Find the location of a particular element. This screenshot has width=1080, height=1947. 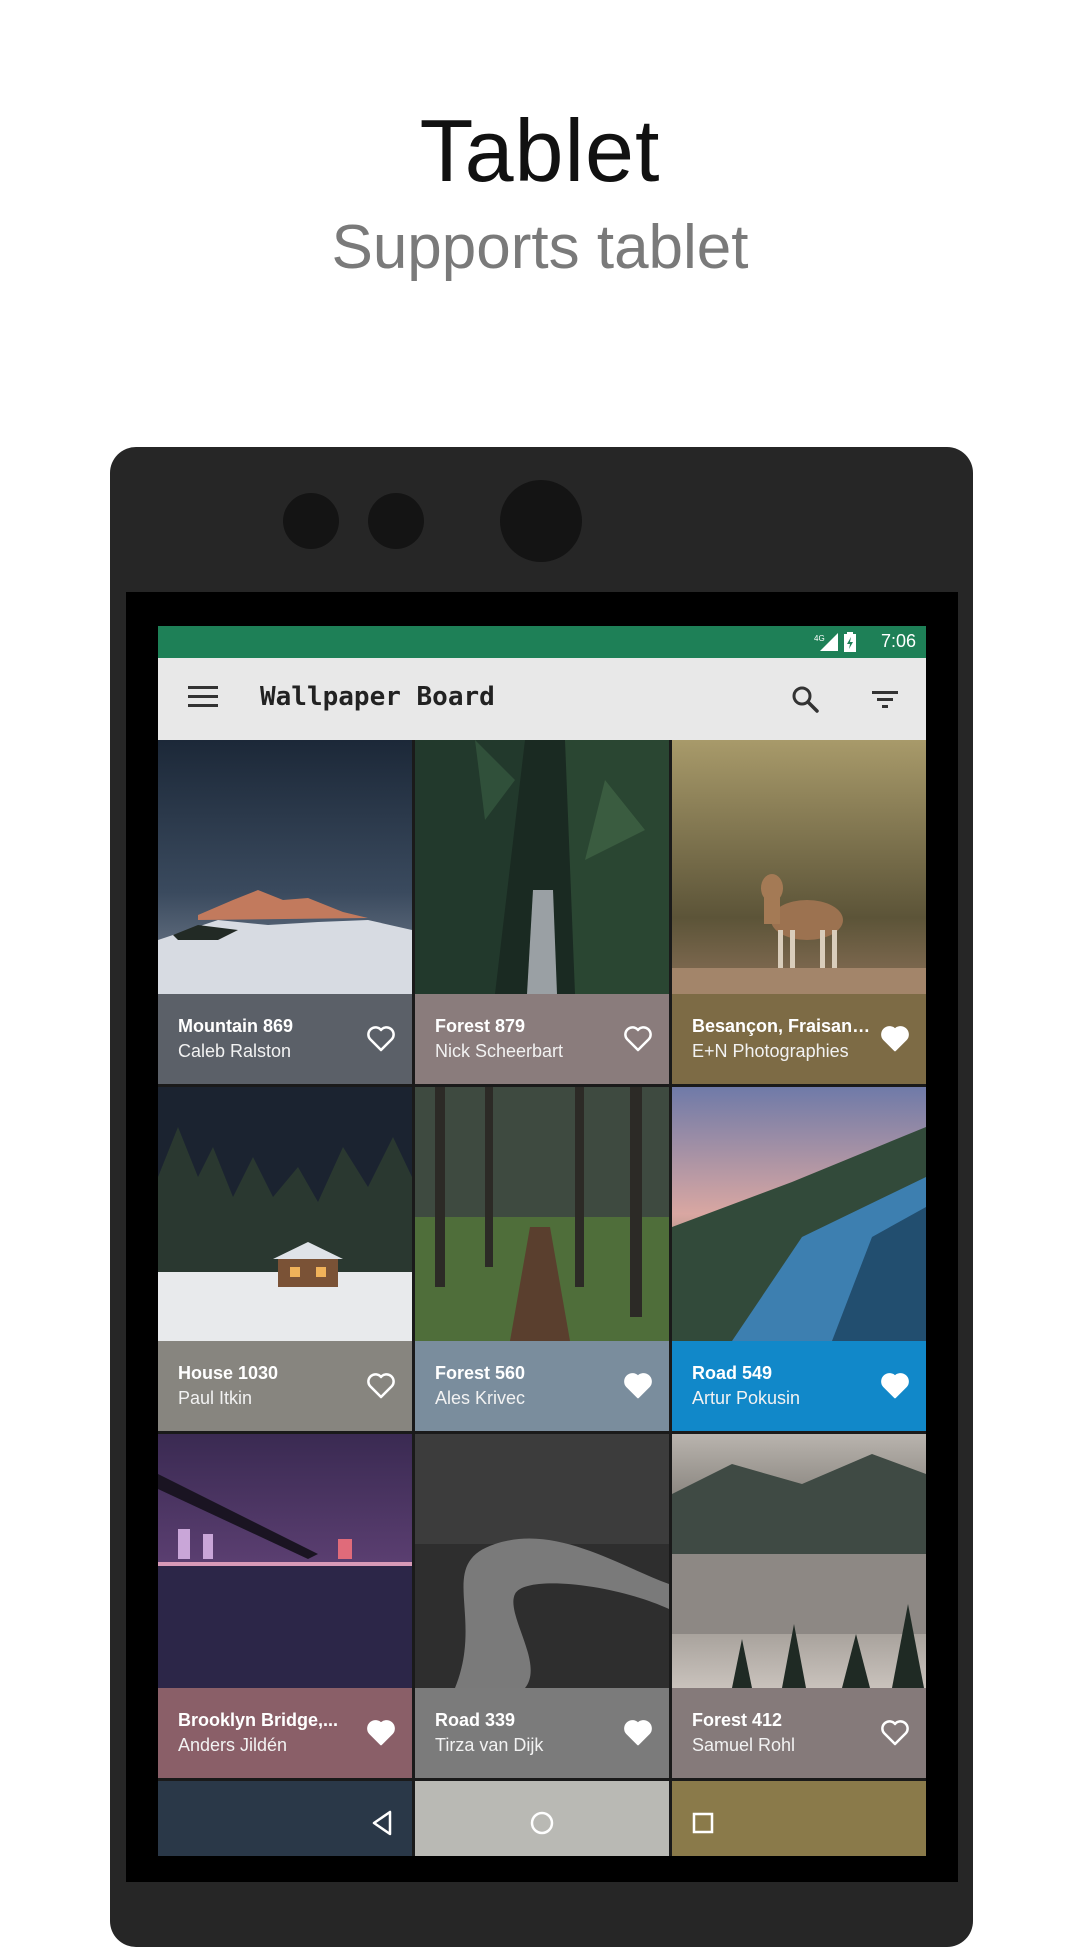

wallpaper-author: Ales Krivec is located at coordinates (480, 1398).